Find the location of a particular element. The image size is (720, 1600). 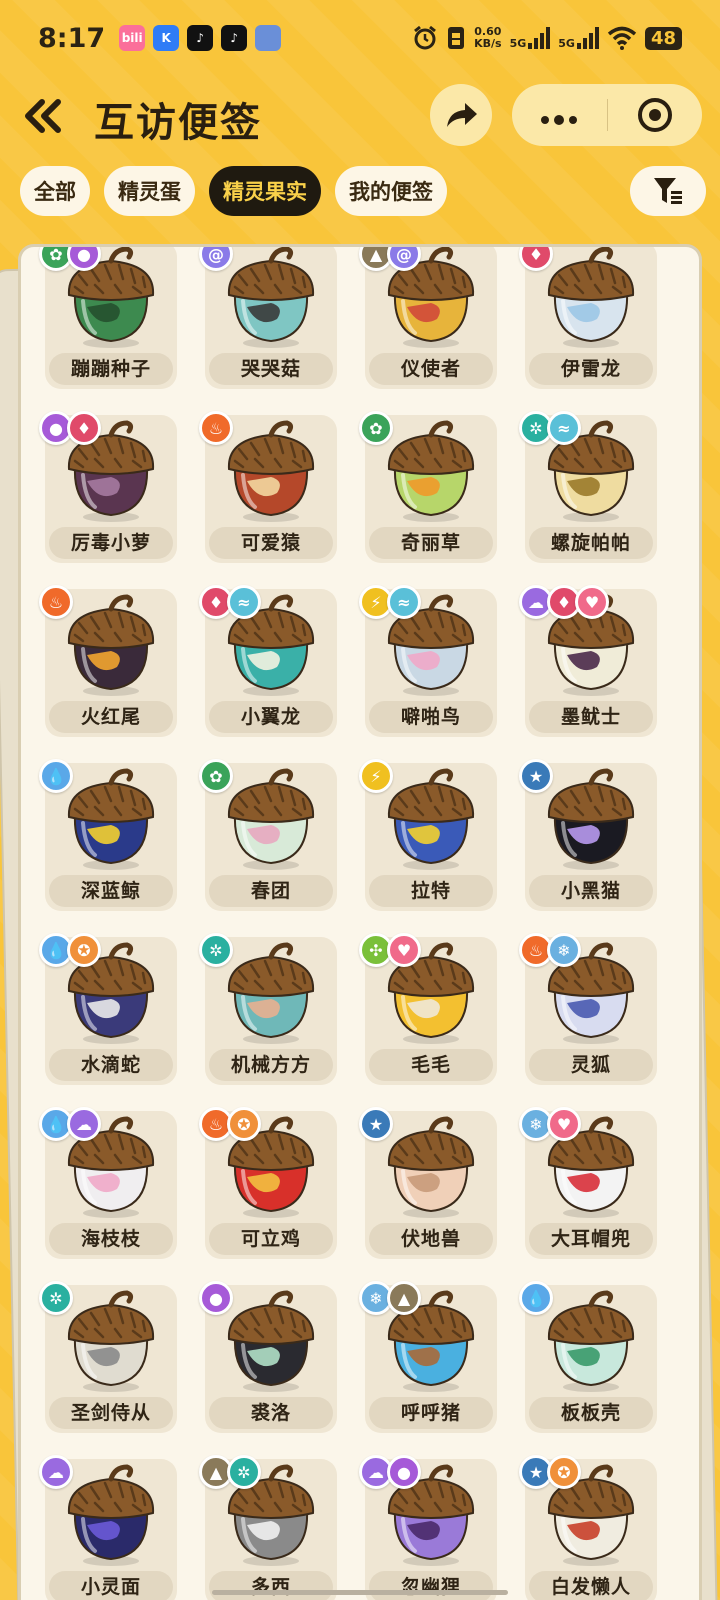

fruit-cell: 💧 ☁ 海枝枝 is located at coordinates (122, 1185).